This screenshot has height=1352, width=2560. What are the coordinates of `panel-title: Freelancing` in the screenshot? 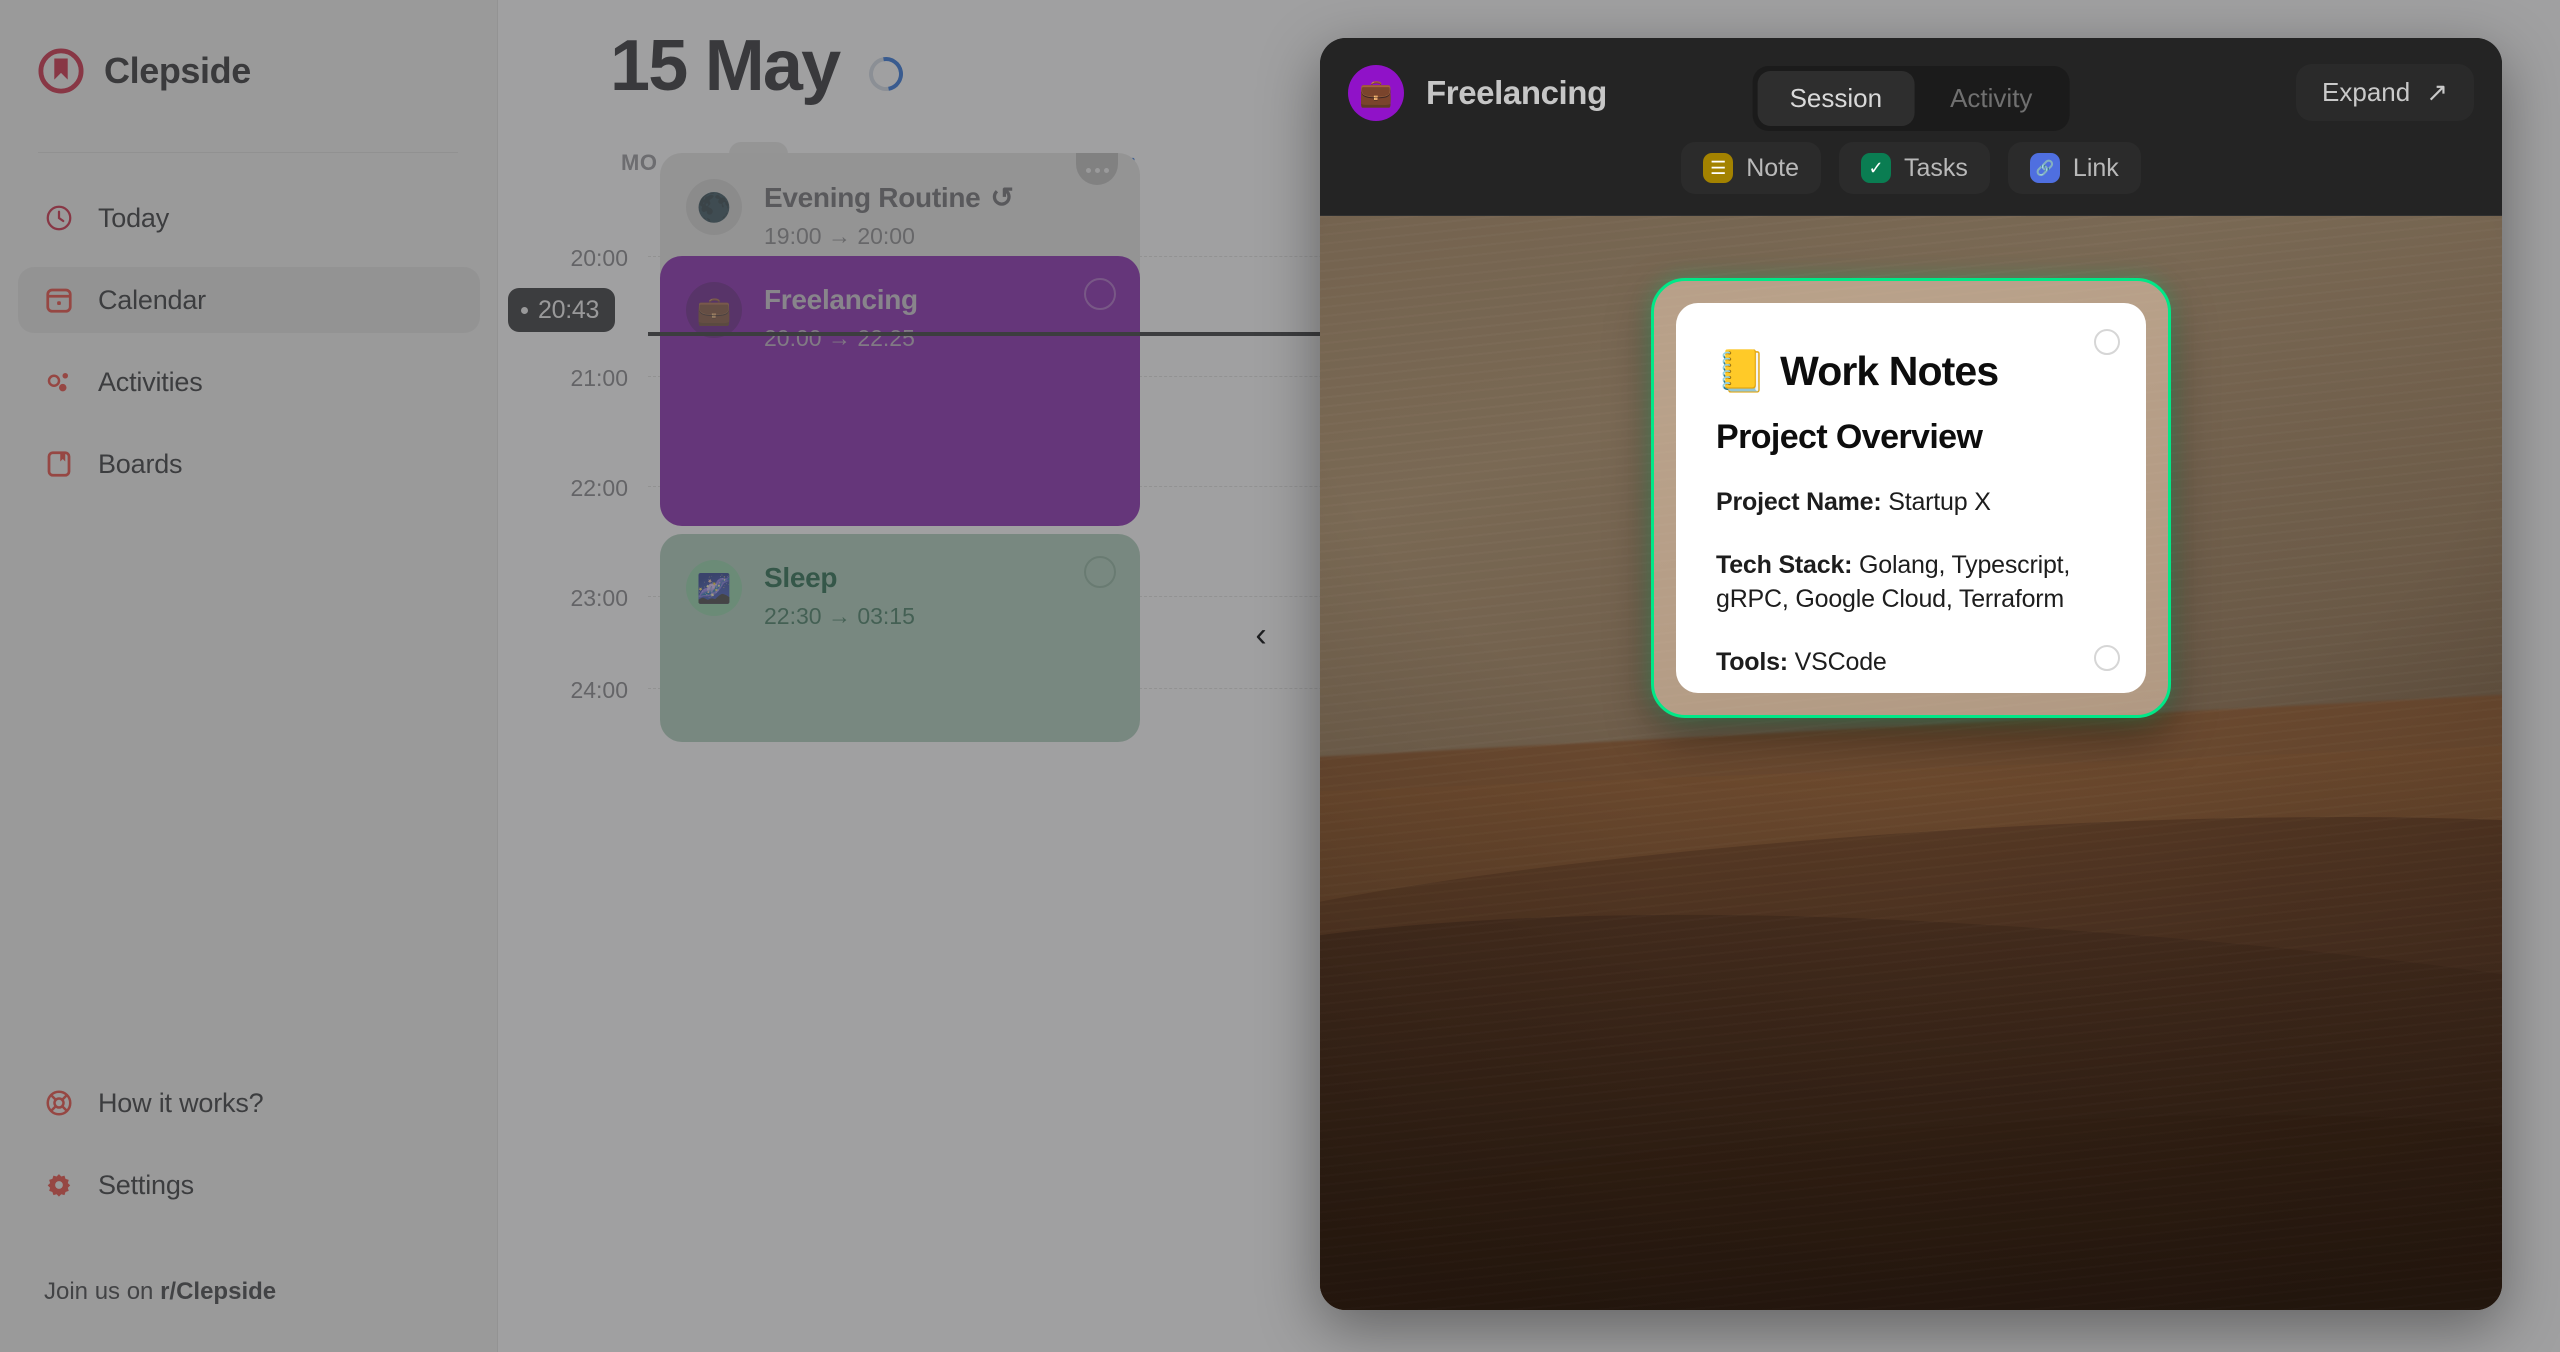 It's located at (1516, 92).